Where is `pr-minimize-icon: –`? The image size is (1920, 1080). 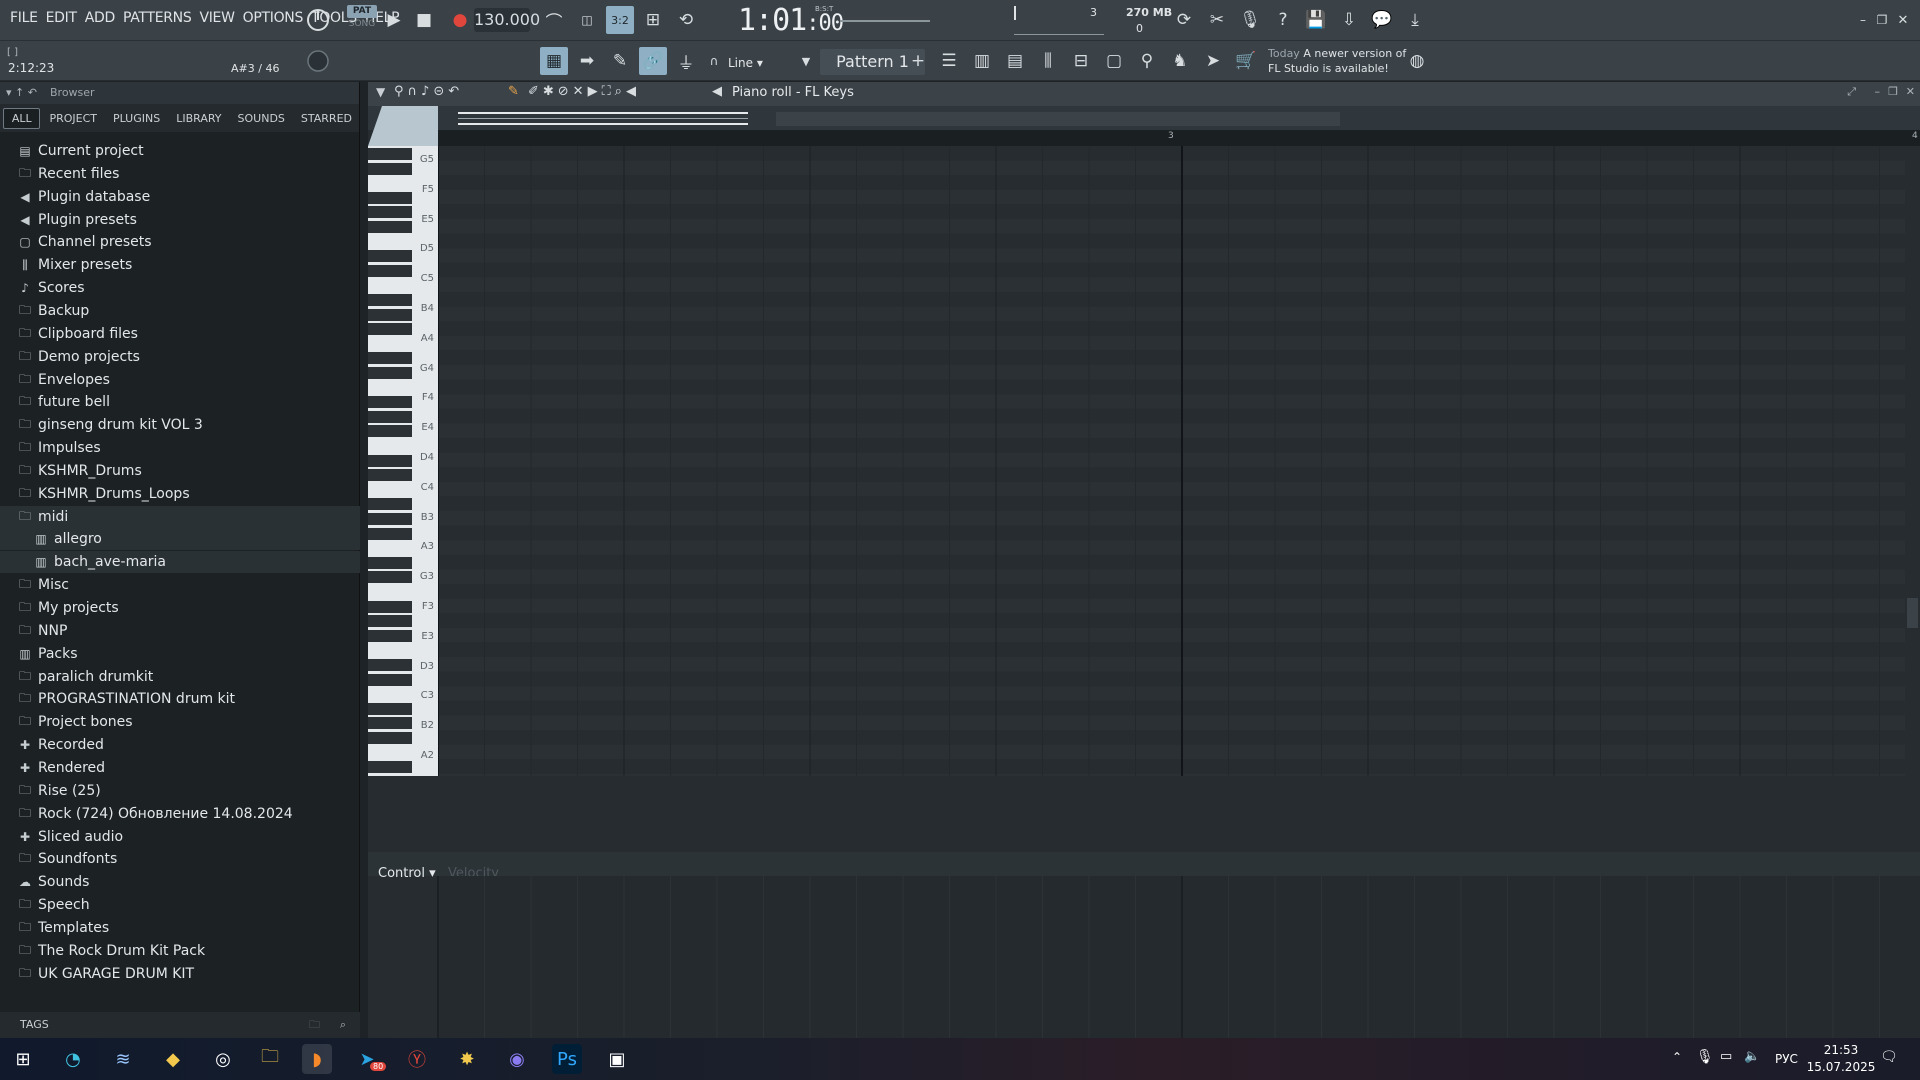
pr-minimize-icon: – is located at coordinates (1878, 91).